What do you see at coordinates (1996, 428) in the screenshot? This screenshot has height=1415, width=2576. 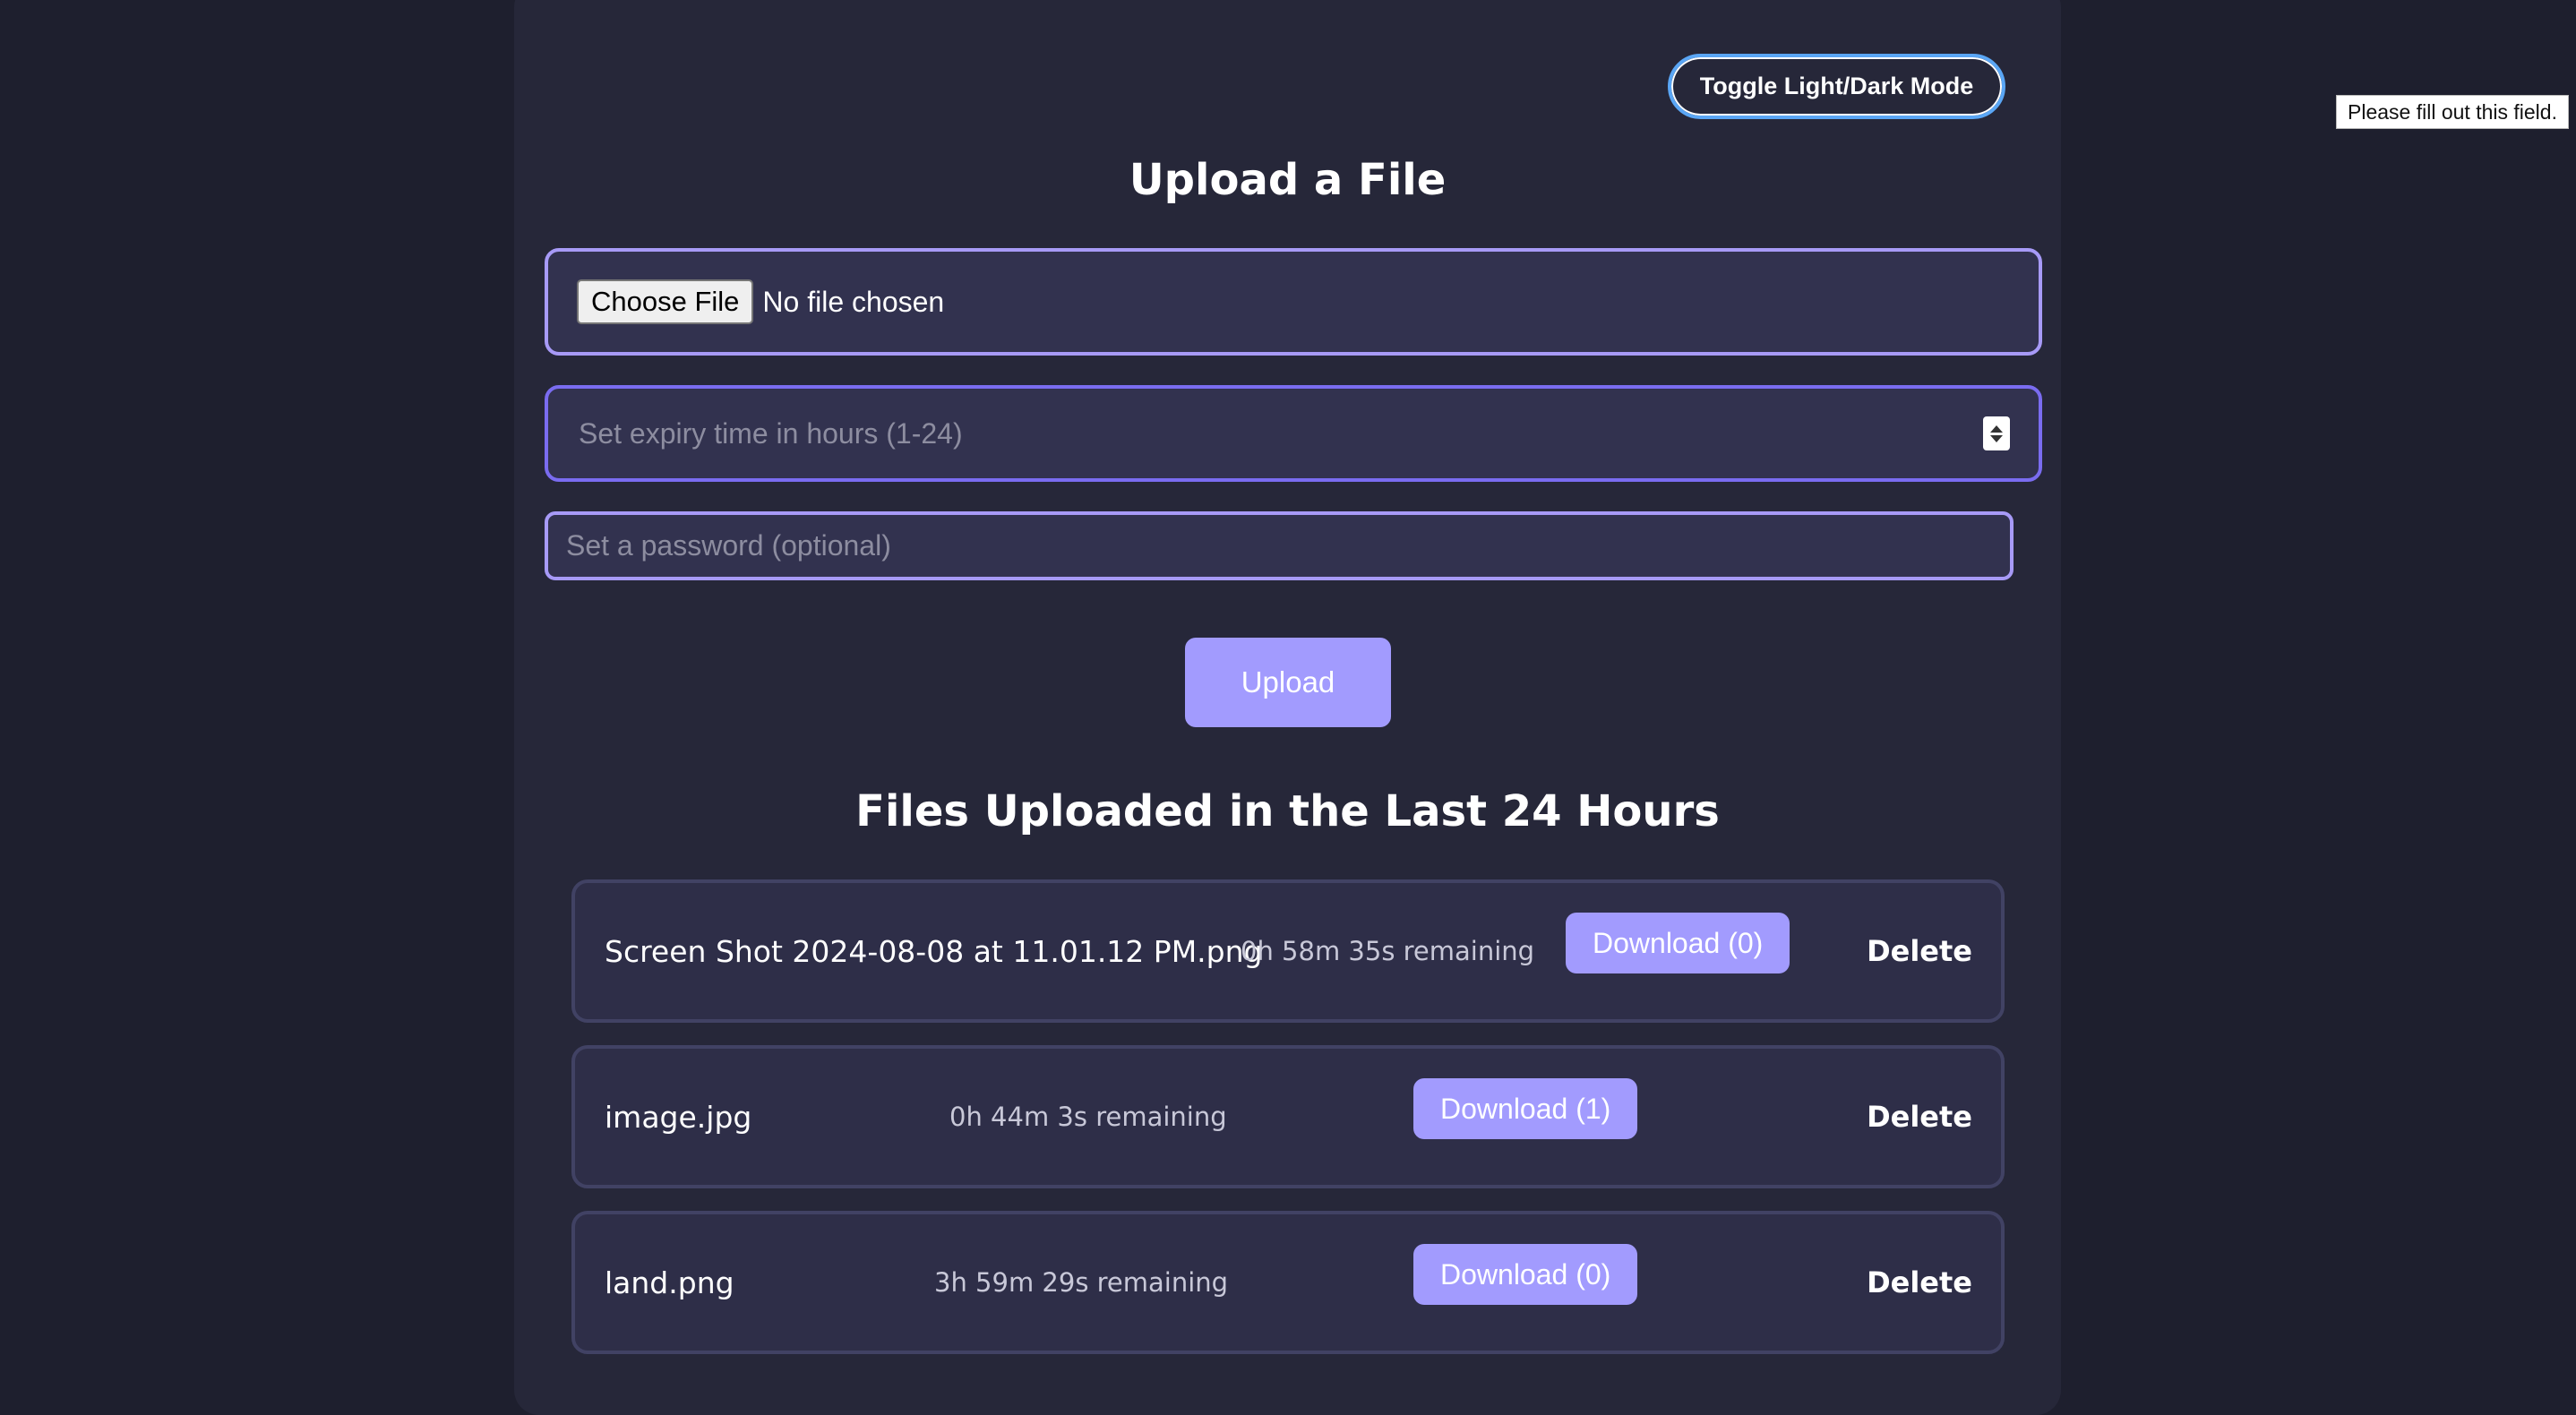 I see `stepper-up-icon` at bounding box center [1996, 428].